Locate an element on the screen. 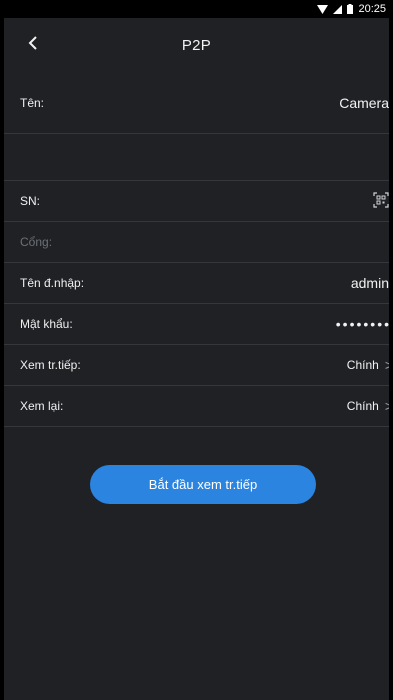  live-stream-label: Xem tr.tiếp: is located at coordinates (50, 365).